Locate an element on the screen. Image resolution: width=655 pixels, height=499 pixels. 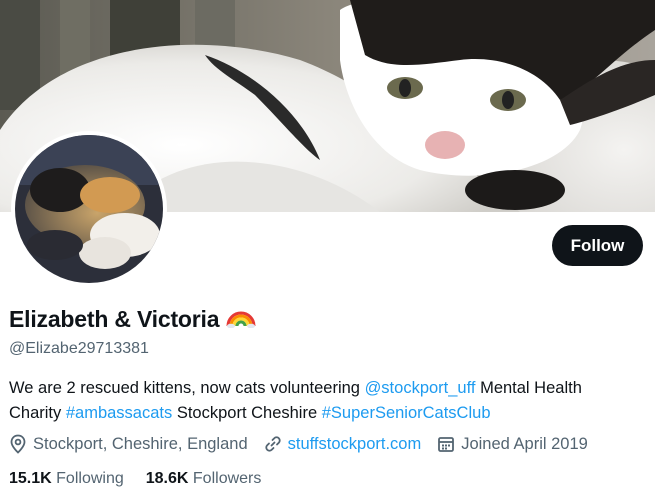
hashtag-link: #ambassacats is located at coordinates (119, 413).